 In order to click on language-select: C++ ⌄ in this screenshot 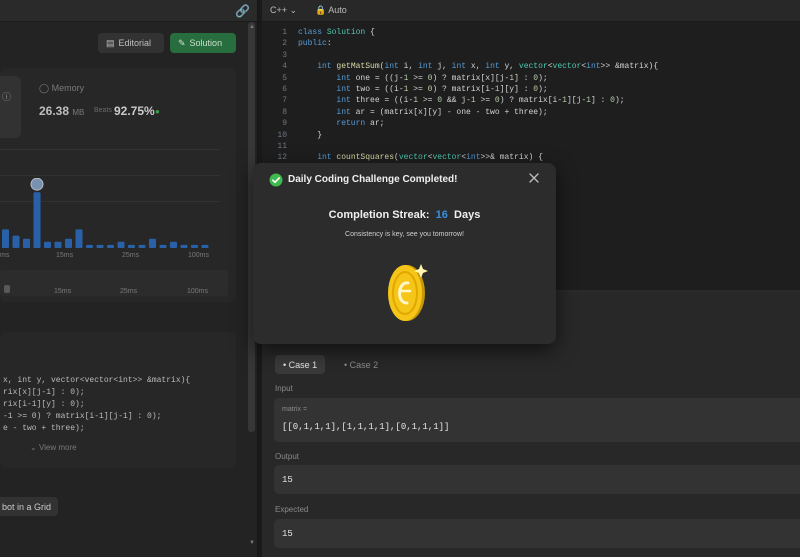, I will do `click(283, 10)`.